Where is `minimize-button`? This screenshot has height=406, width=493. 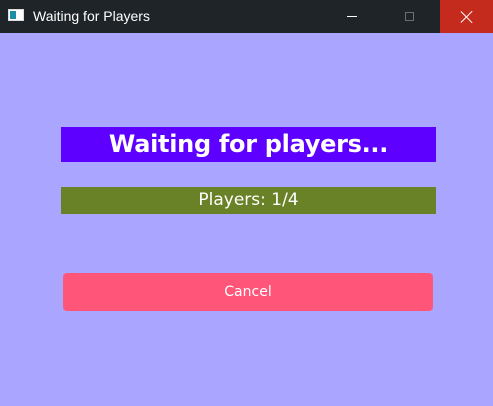
minimize-button is located at coordinates (352, 16).